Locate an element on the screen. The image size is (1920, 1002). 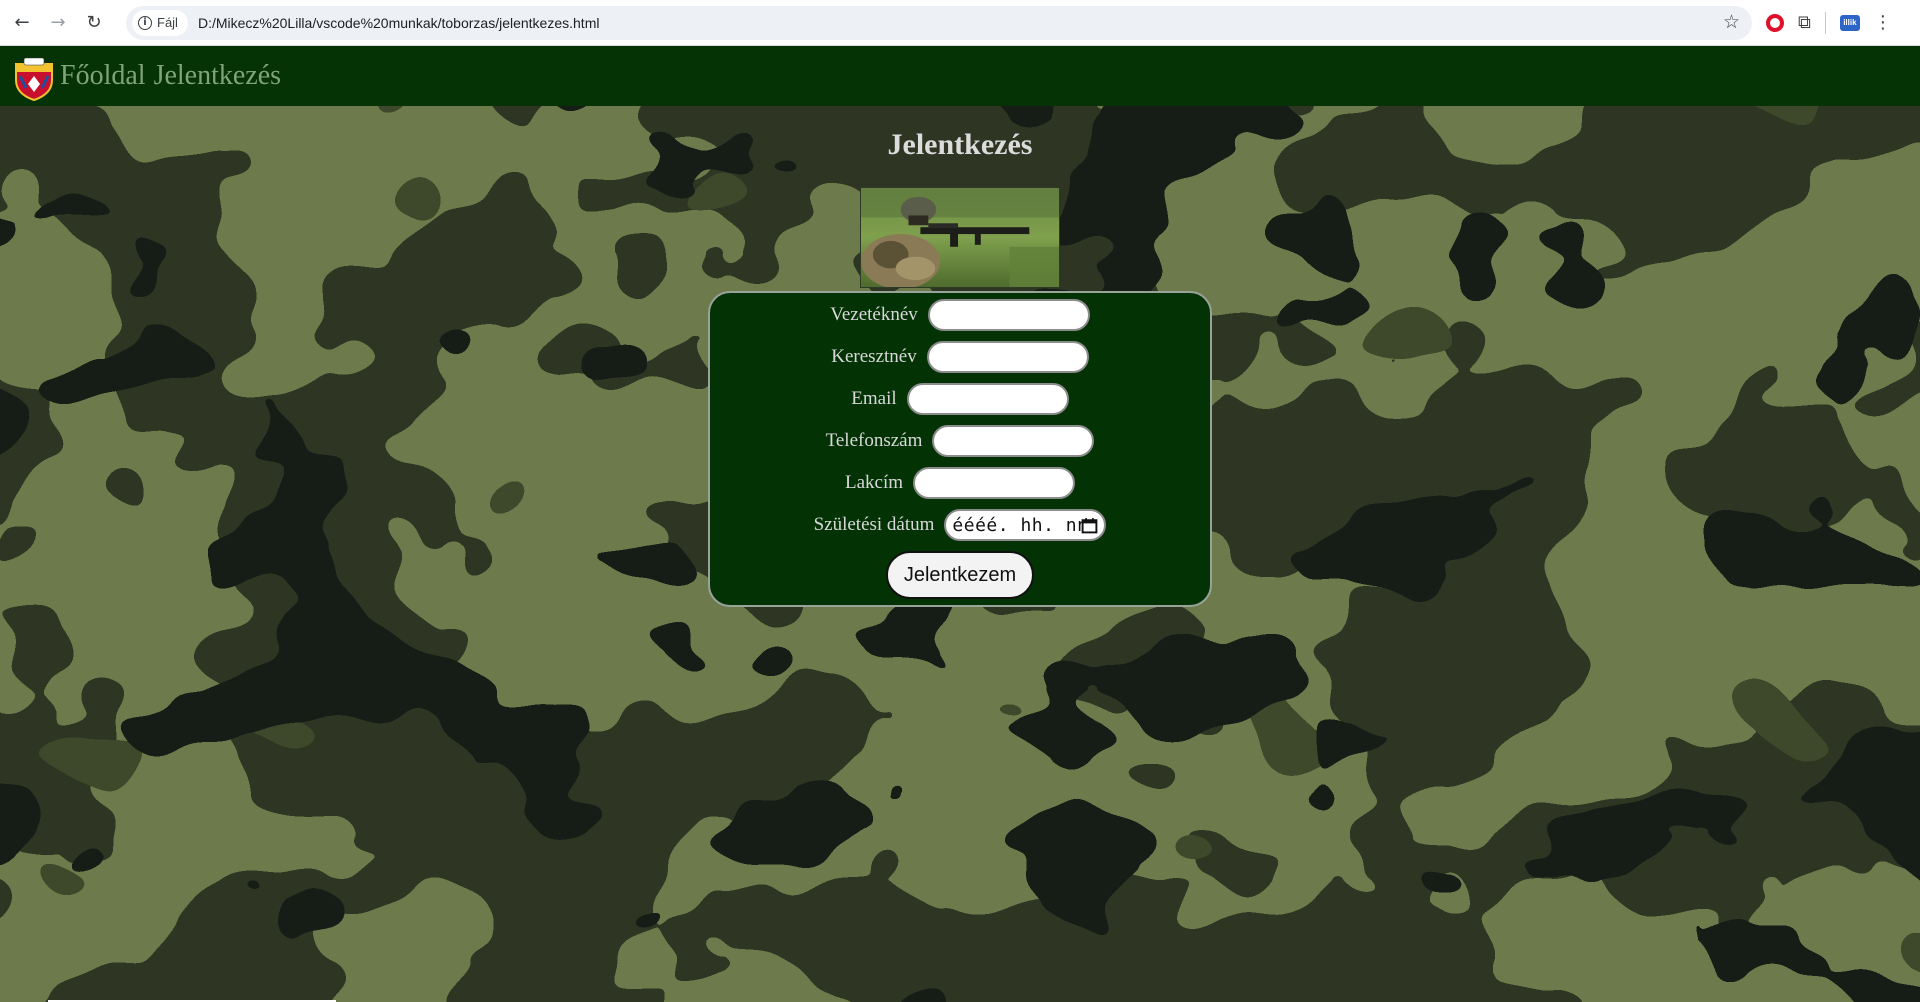
back-button: ← is located at coordinates (22, 23).